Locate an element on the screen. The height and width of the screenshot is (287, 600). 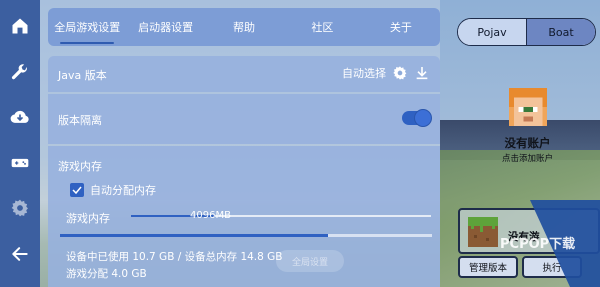
auto-alloc-label: 自动分配内存 is located at coordinates (123, 190).